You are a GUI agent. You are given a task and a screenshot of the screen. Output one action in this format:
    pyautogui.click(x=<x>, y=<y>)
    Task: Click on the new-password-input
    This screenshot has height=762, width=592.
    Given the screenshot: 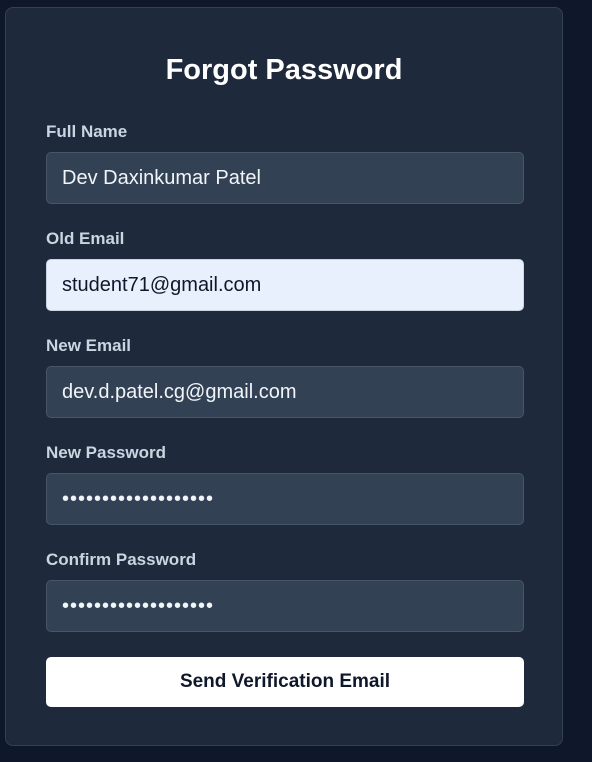 What is the action you would take?
    pyautogui.click(x=285, y=499)
    